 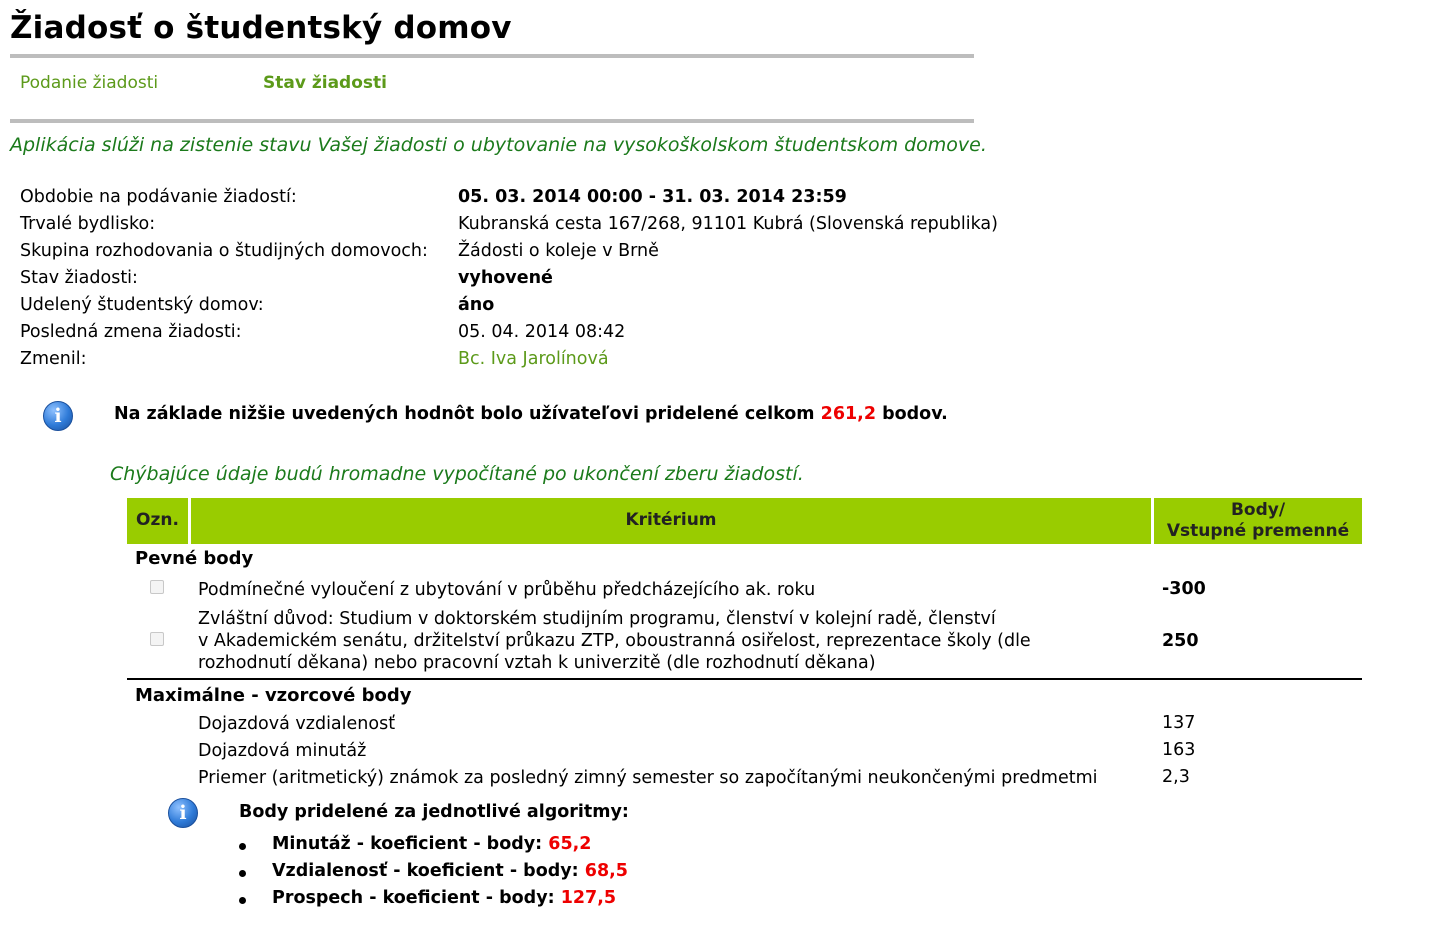 I want to click on column-header-criterion: Kritérium, so click(x=671, y=521).